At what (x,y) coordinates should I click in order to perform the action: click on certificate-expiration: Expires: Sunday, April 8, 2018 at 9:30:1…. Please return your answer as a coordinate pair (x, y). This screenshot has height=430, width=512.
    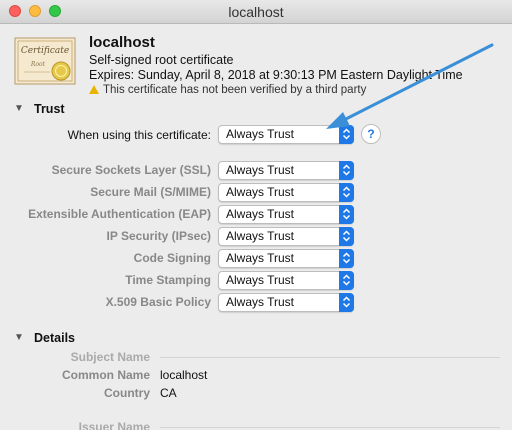
    Looking at the image, I should click on (276, 75).